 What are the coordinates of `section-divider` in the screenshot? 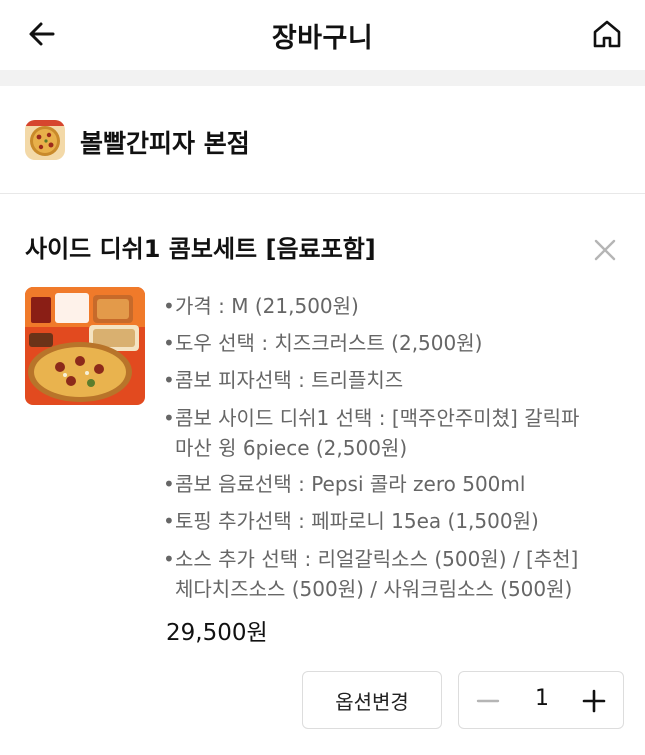 It's located at (322, 78).